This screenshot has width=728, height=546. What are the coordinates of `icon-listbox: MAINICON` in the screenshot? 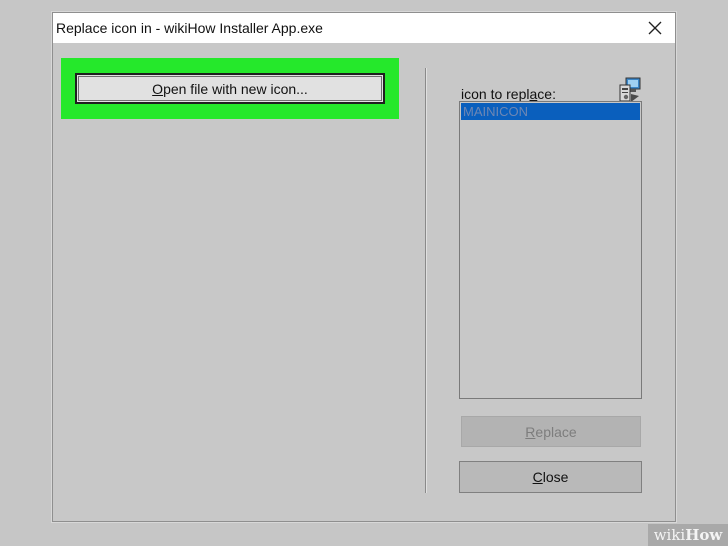 It's located at (550, 250).